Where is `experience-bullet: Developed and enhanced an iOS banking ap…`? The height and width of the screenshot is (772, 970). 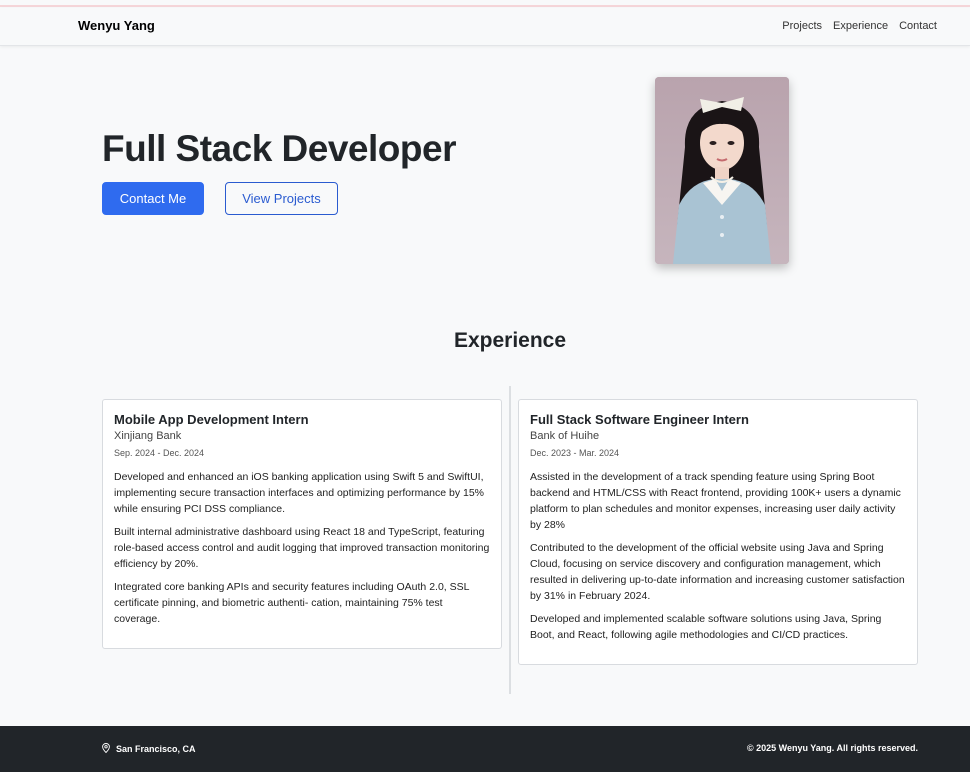 experience-bullet: Developed and enhanced an iOS banking ap… is located at coordinates (299, 493).